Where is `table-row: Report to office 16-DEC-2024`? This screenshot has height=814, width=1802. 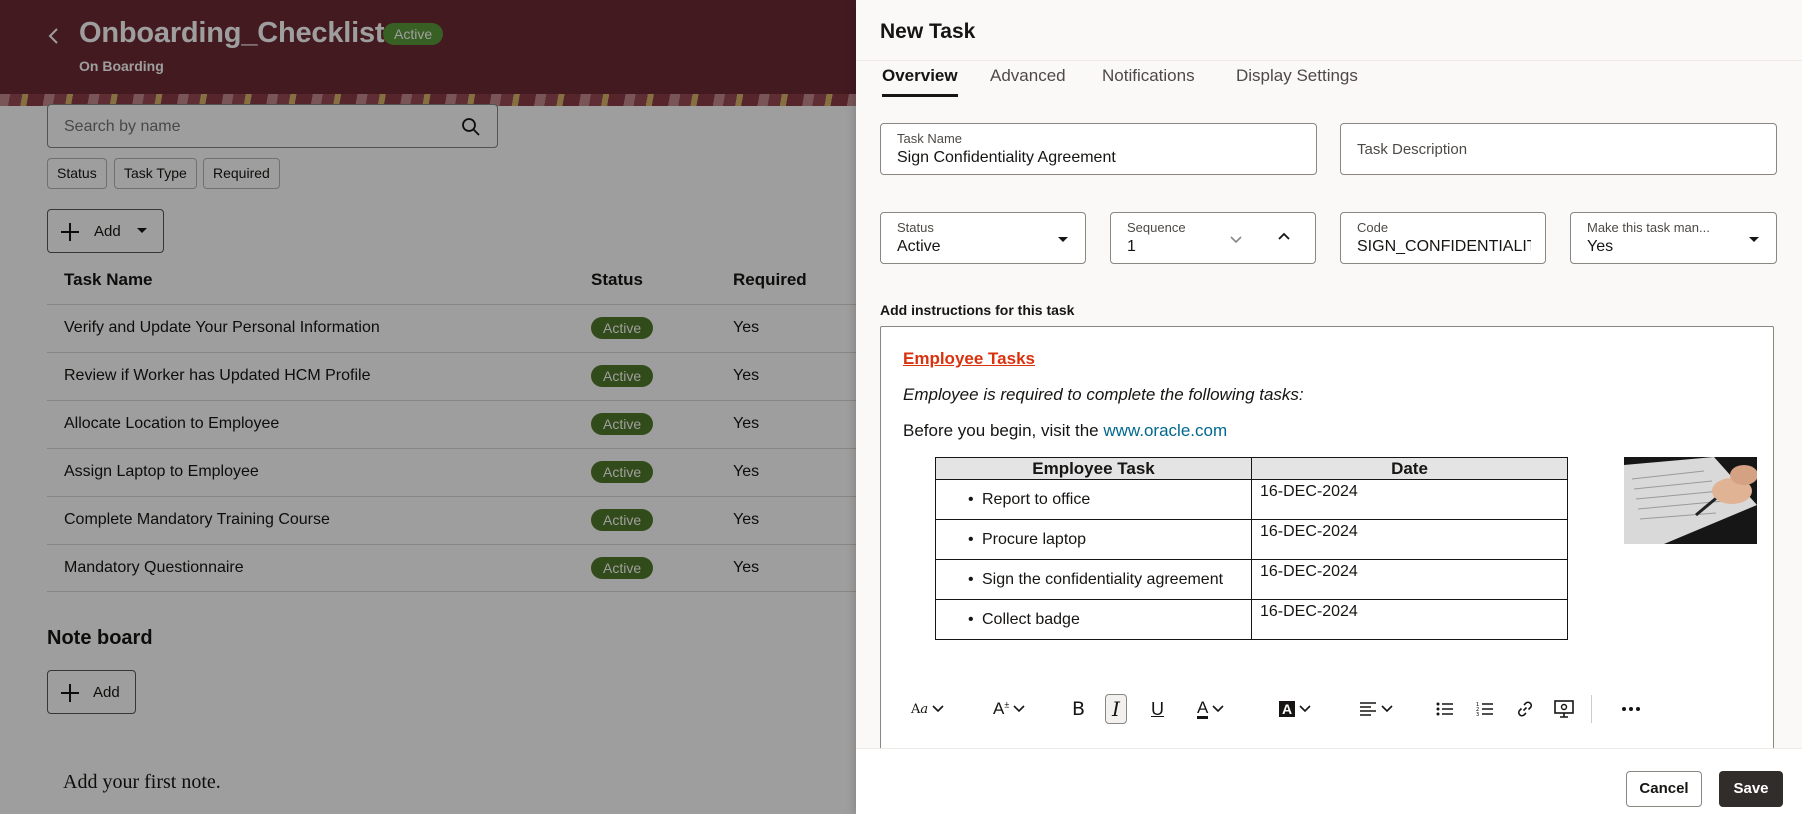 table-row: Report to office 16-DEC-2024 is located at coordinates (1251, 499).